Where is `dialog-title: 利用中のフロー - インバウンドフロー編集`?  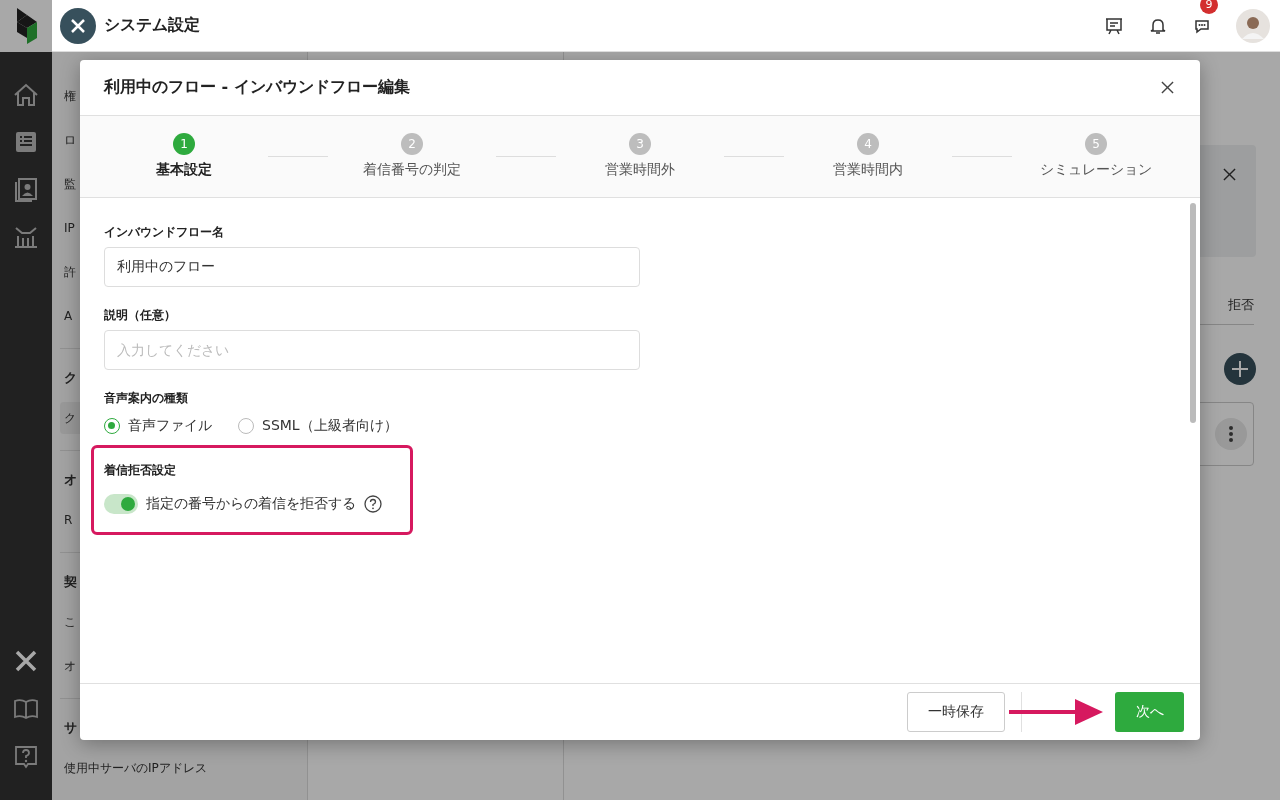
dialog-title: 利用中のフロー - インバウンドフロー編集 is located at coordinates (257, 87).